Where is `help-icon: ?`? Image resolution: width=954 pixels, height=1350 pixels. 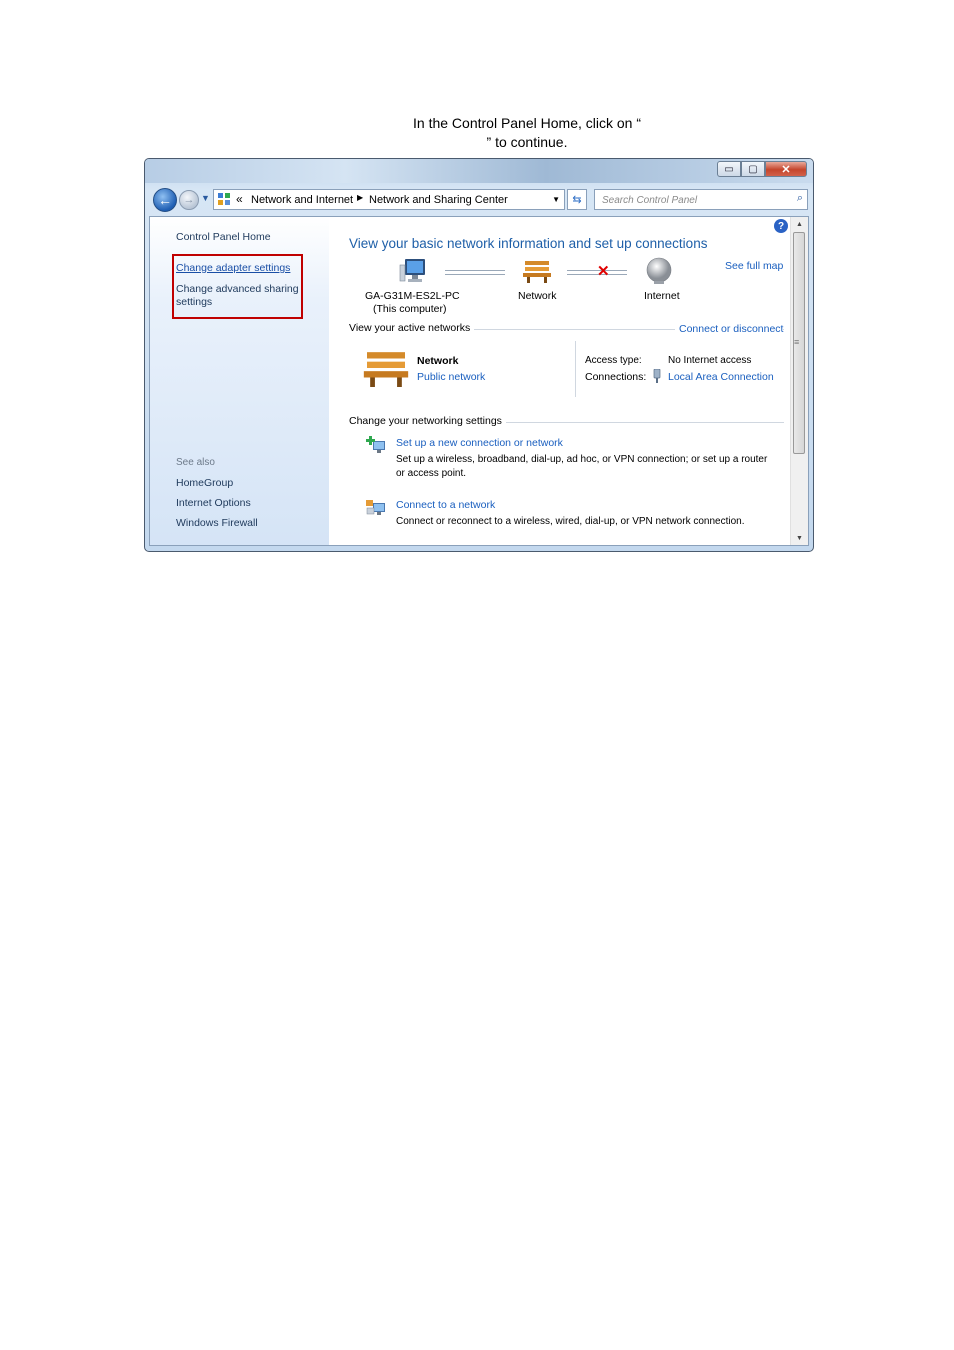 help-icon: ? is located at coordinates (781, 226).